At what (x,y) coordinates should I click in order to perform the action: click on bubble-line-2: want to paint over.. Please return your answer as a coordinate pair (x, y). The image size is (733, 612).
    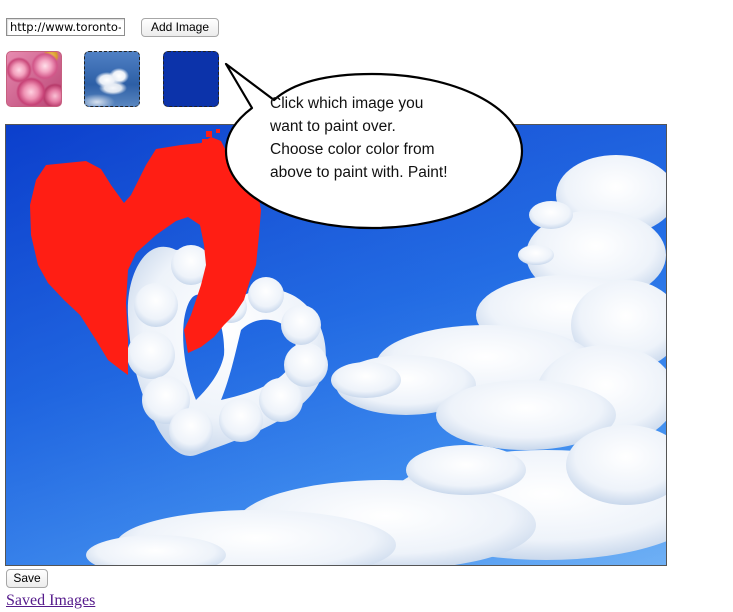
    Looking at the image, I should click on (333, 126).